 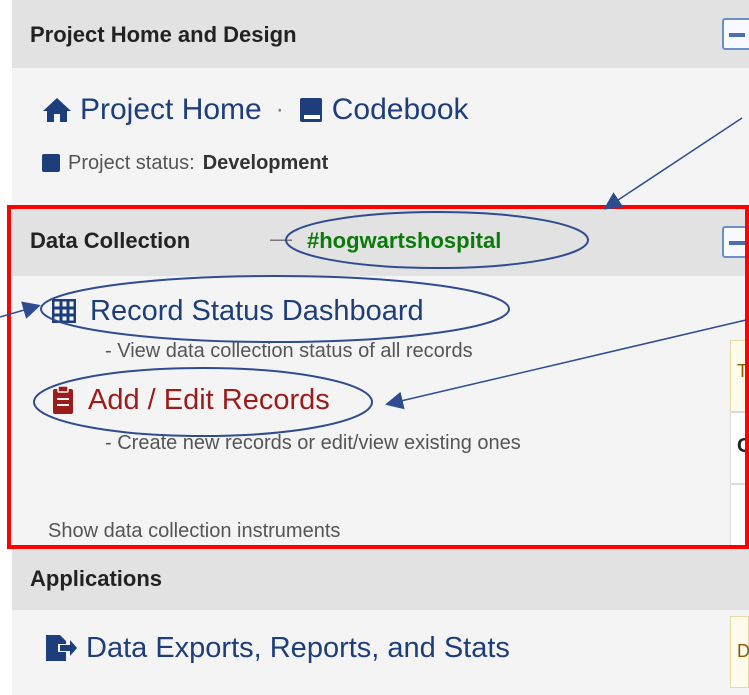 What do you see at coordinates (203, 402) in the screenshot?
I see `add-edit-ellipse` at bounding box center [203, 402].